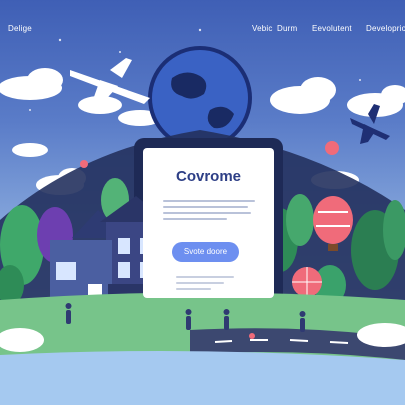  Describe the element at coordinates (205, 285) in the screenshot. I see `hero-footer-lines` at that location.